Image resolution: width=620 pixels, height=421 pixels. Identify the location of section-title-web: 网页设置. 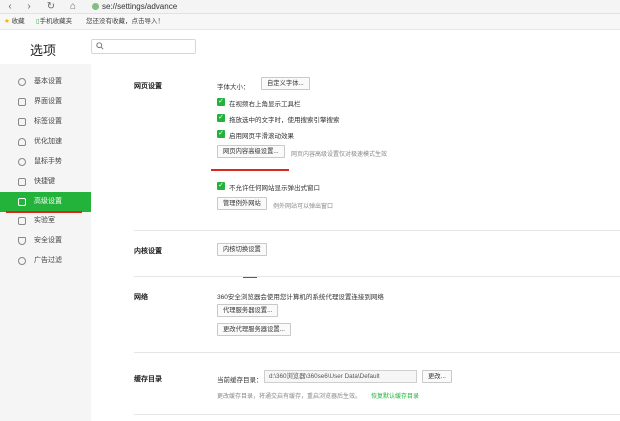
(148, 86).